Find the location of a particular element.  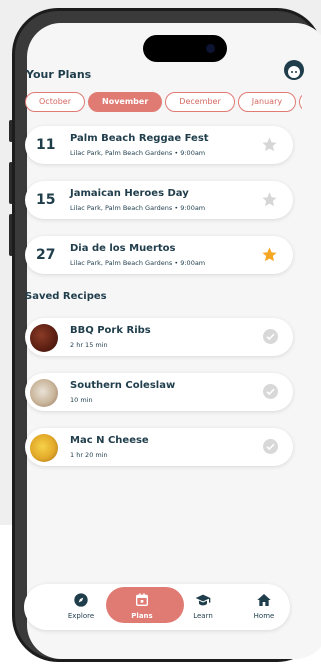

calendar-icon is located at coordinates (142, 599).